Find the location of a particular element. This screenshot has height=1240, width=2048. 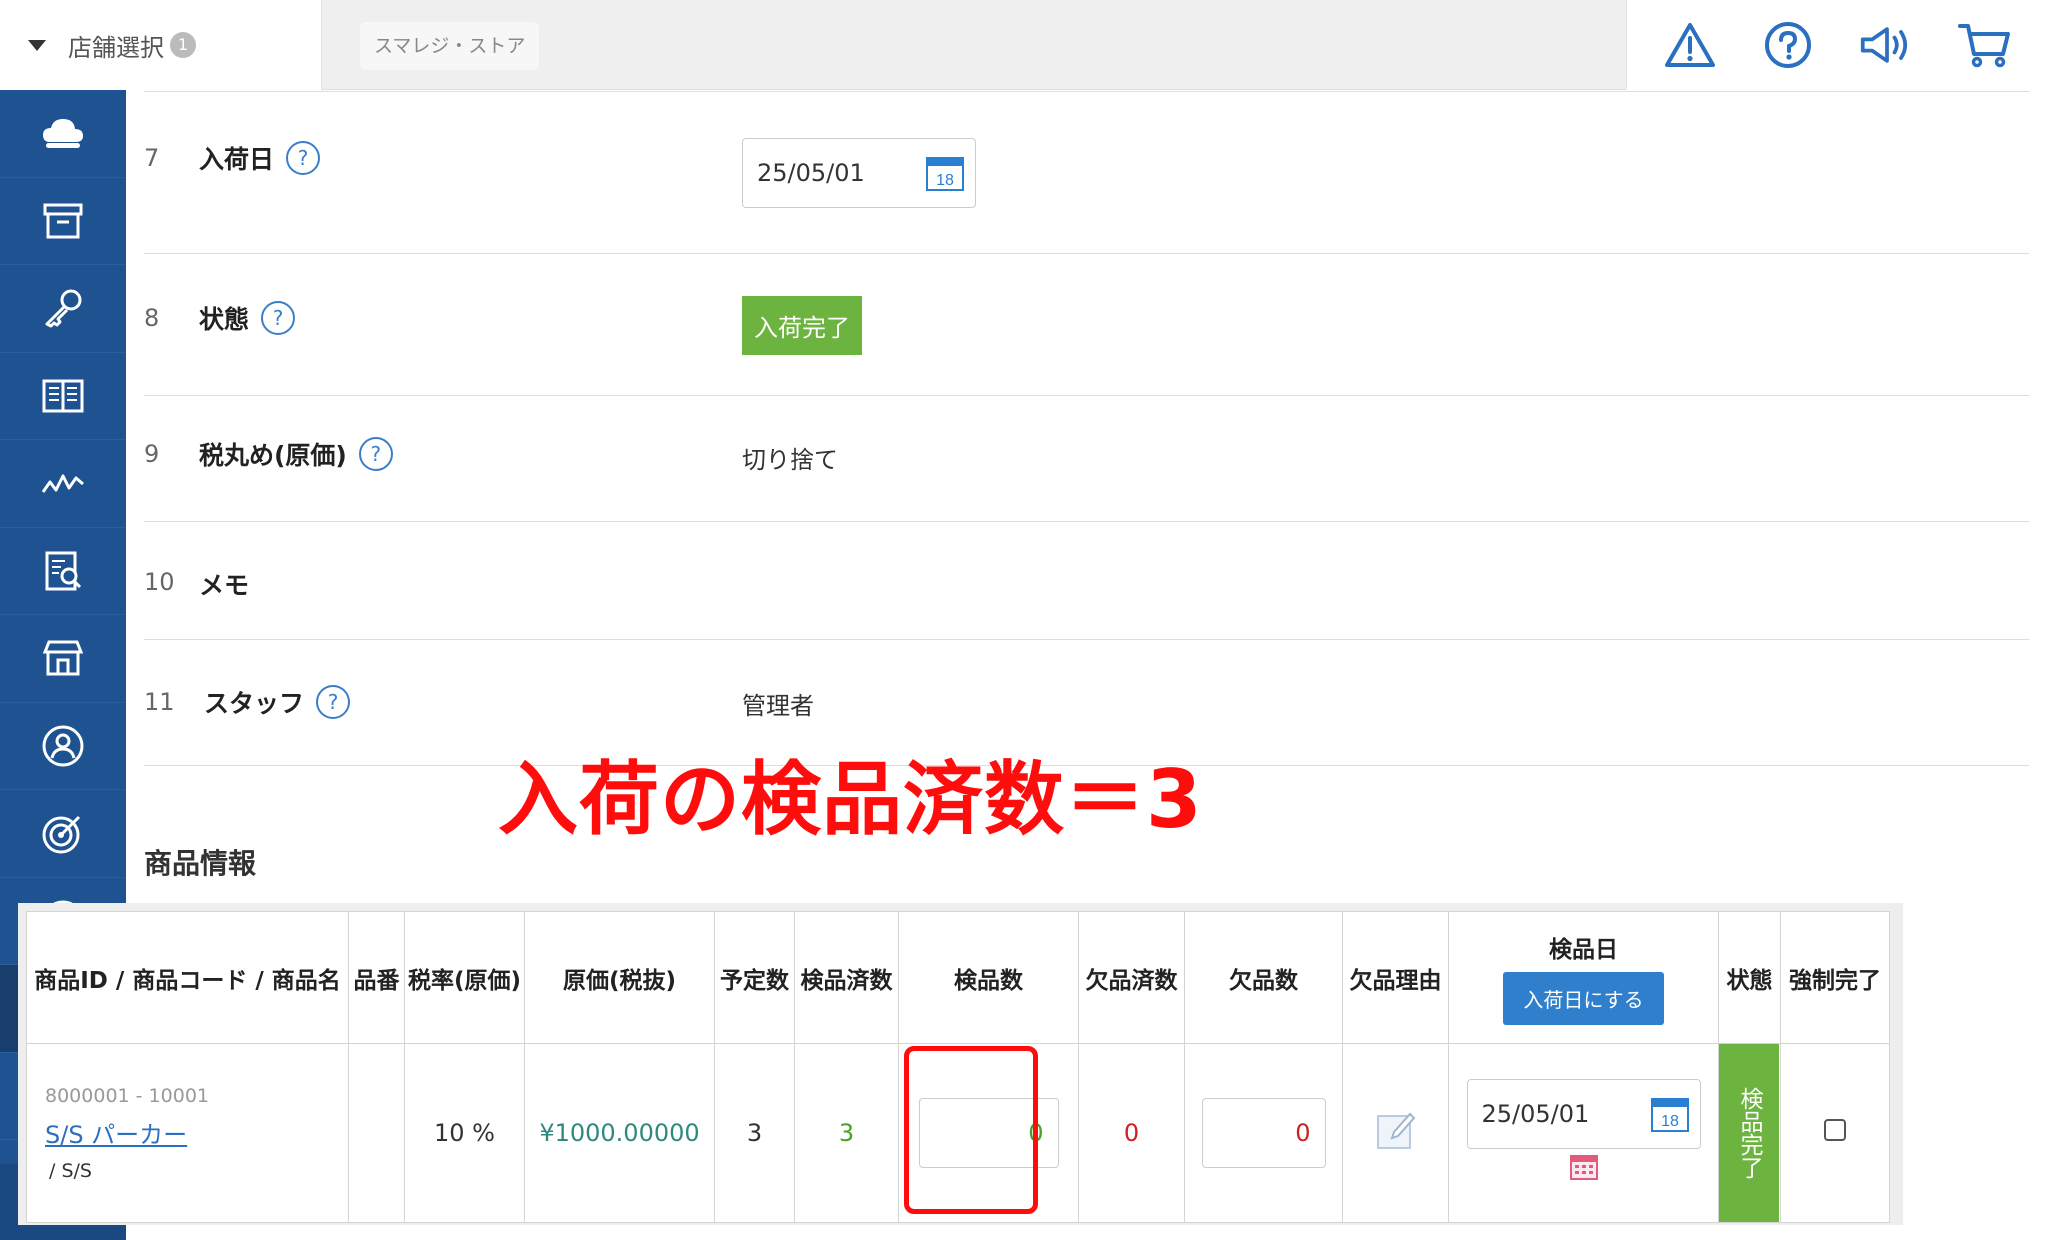

key-icon is located at coordinates (63, 308).